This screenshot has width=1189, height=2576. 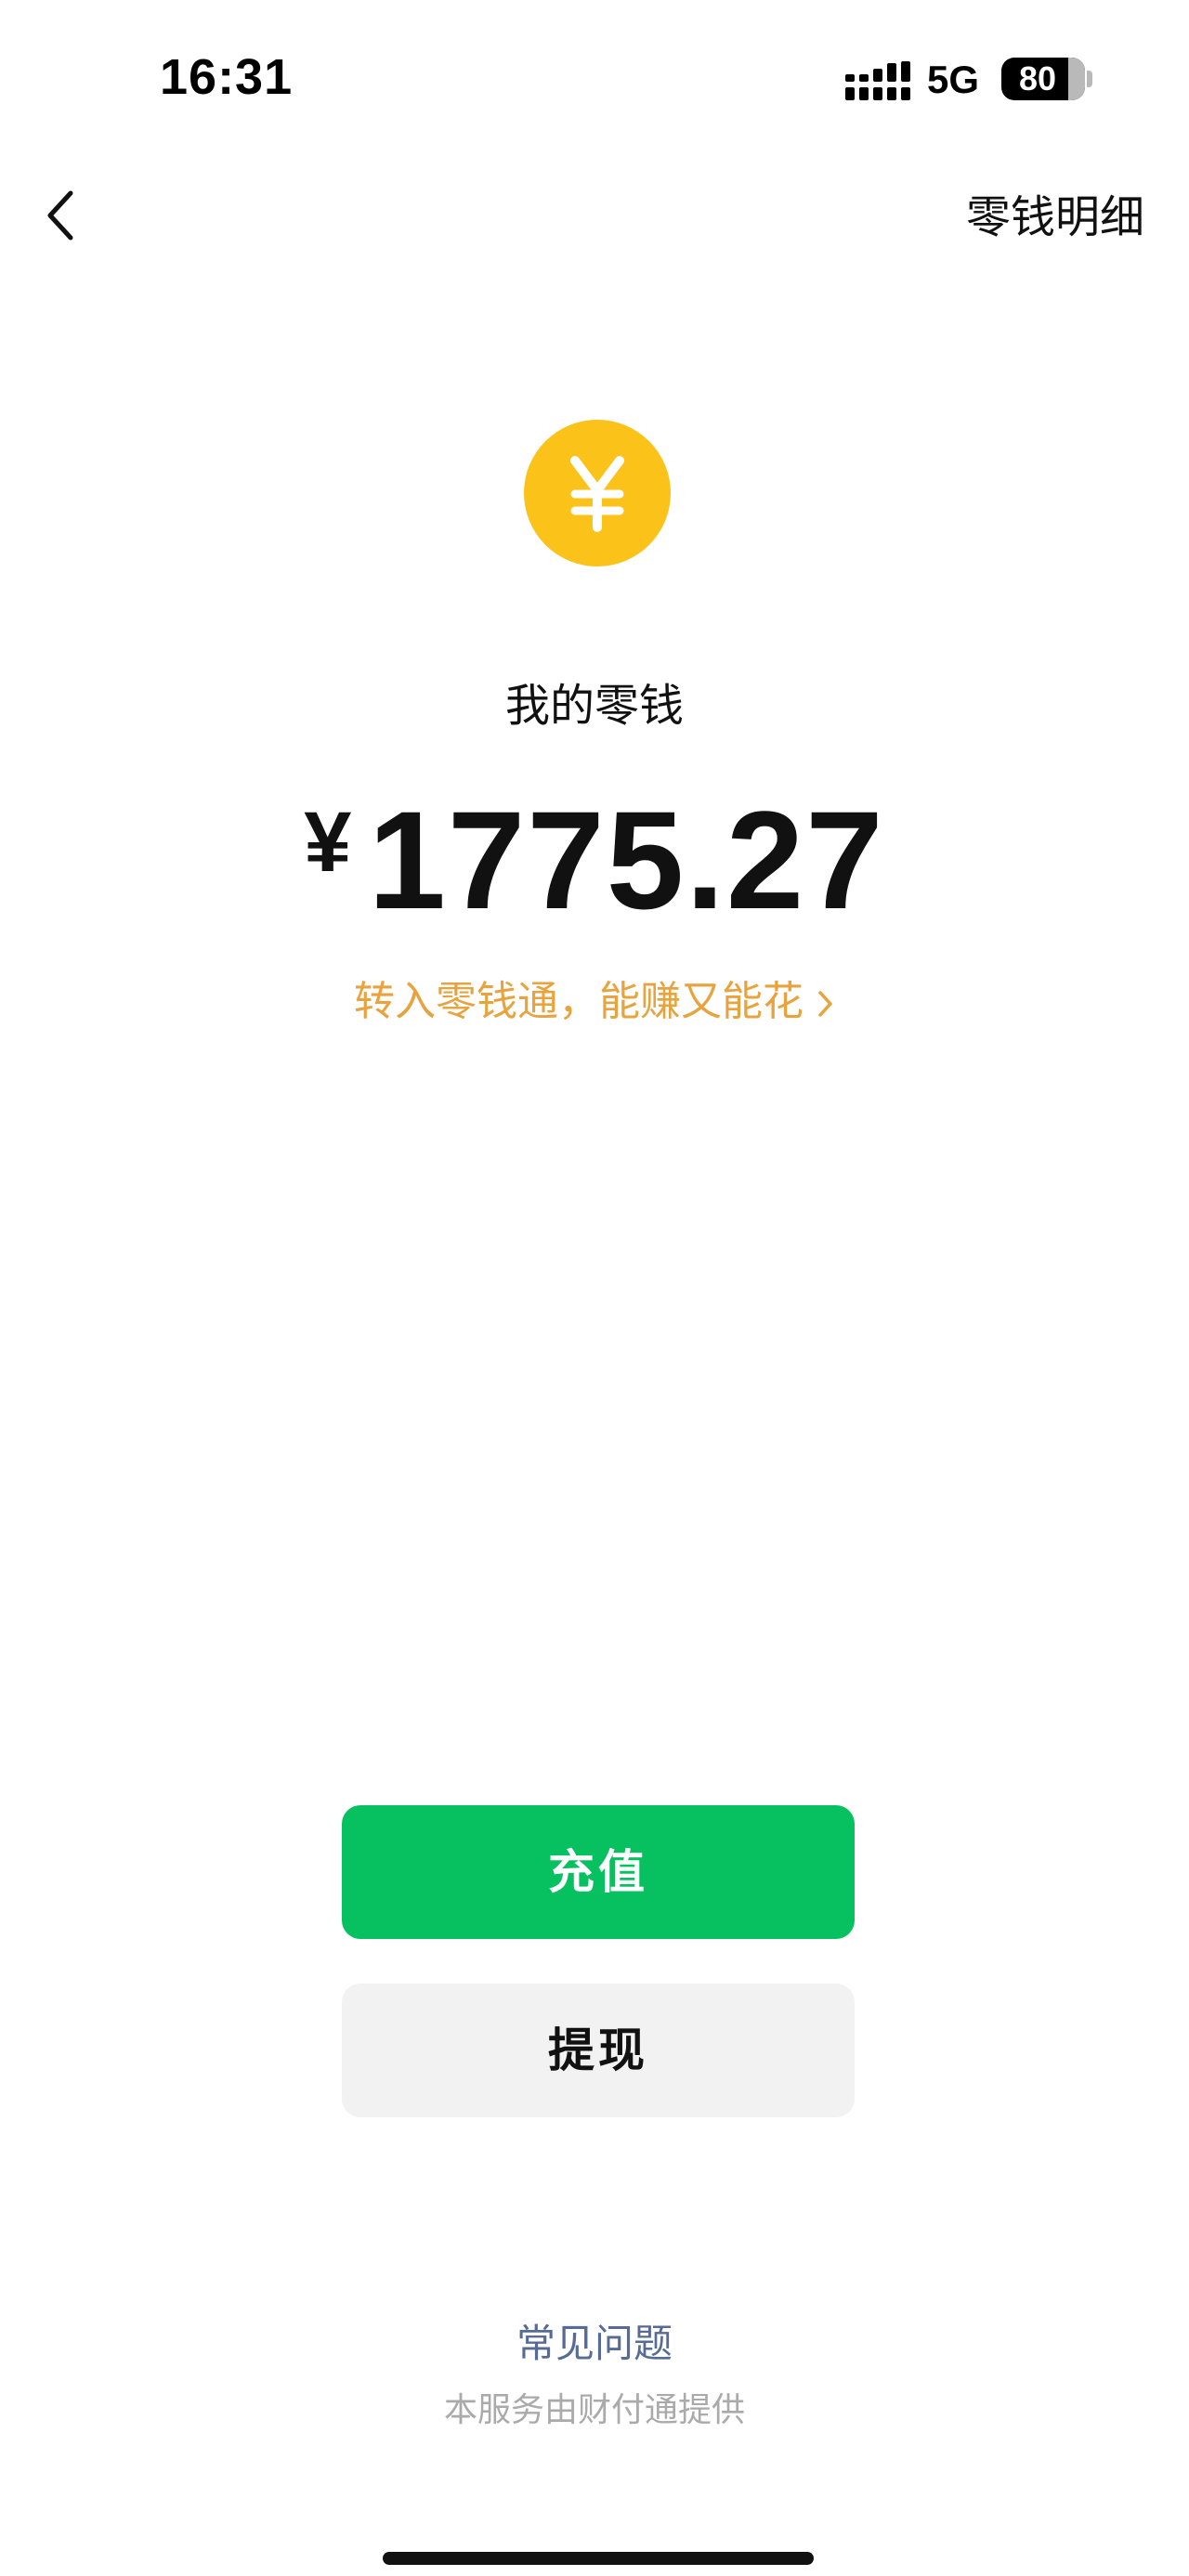 I want to click on nav-bar: 零钱明细, so click(x=594, y=213).